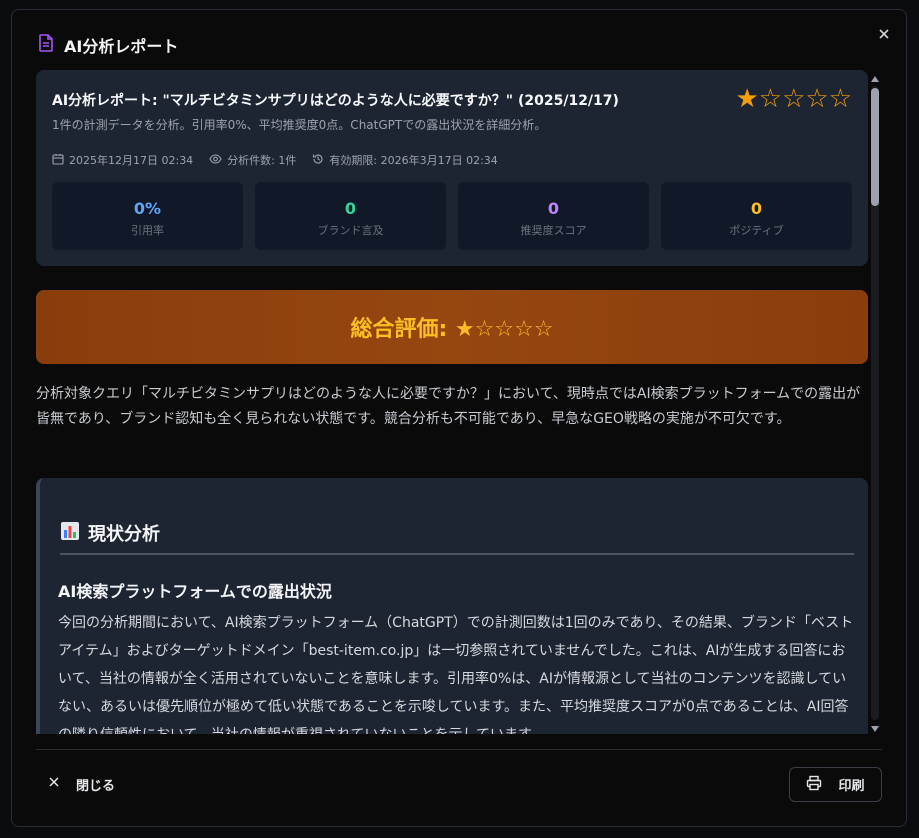  Describe the element at coordinates (875, 403) in the screenshot. I see `scrollbar` at that location.